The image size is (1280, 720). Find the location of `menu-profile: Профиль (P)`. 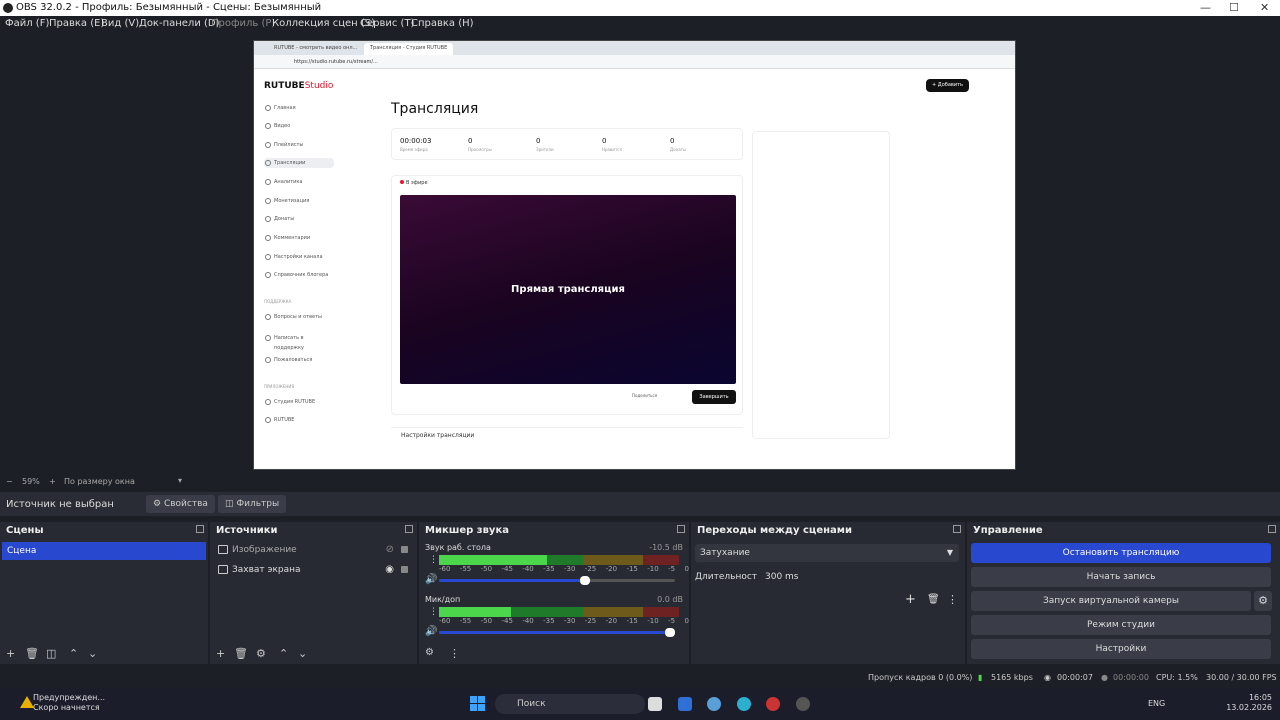

menu-profile: Профиль (P) is located at coordinates (243, 23).